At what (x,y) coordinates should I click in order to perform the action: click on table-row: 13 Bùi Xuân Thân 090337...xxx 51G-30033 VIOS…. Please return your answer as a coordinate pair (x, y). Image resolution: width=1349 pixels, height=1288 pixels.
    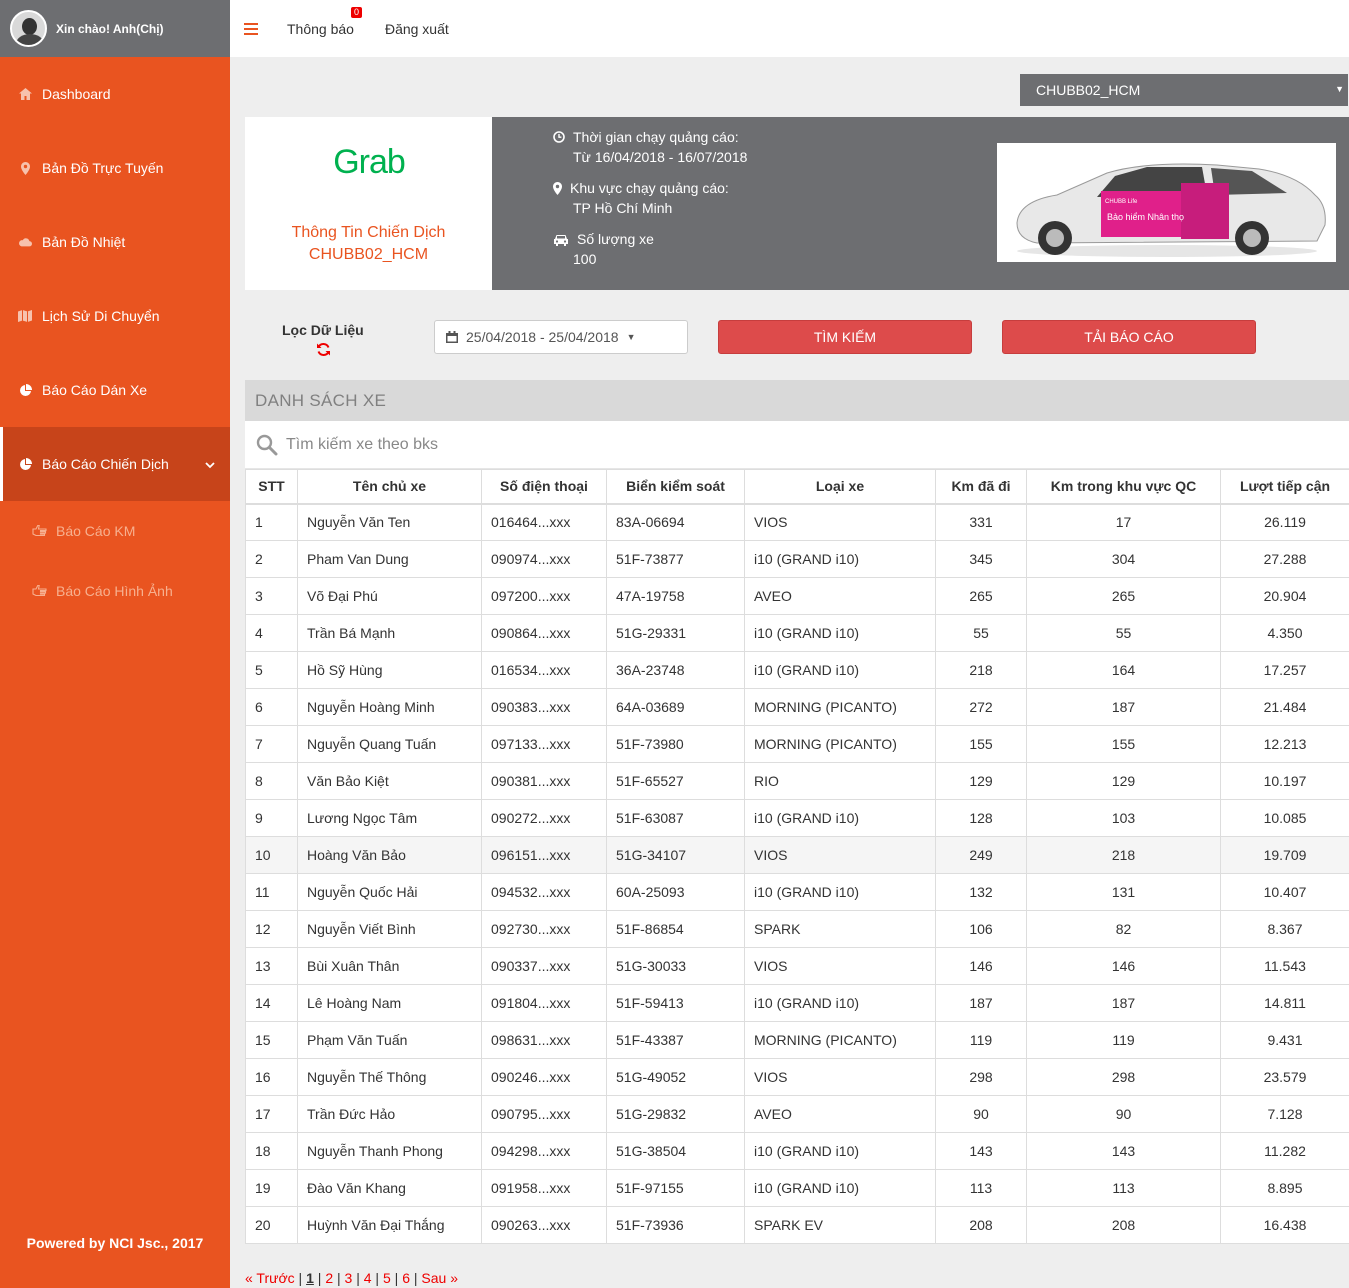
    Looking at the image, I should click on (797, 966).